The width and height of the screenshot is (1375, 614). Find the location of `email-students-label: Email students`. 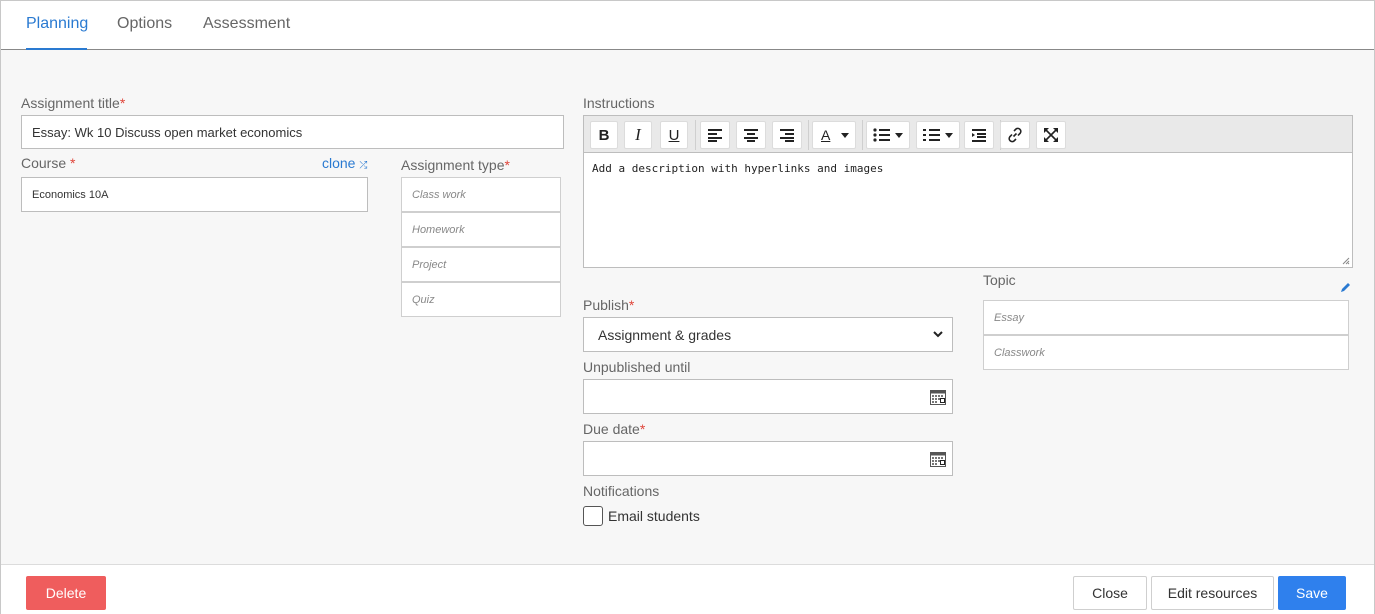

email-students-label: Email students is located at coordinates (654, 516).